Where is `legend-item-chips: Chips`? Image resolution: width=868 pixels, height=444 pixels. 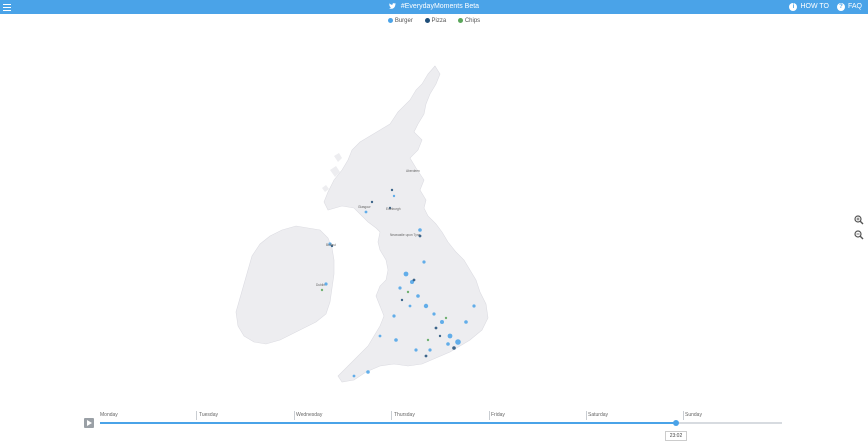 legend-item-chips: Chips is located at coordinates (469, 21).